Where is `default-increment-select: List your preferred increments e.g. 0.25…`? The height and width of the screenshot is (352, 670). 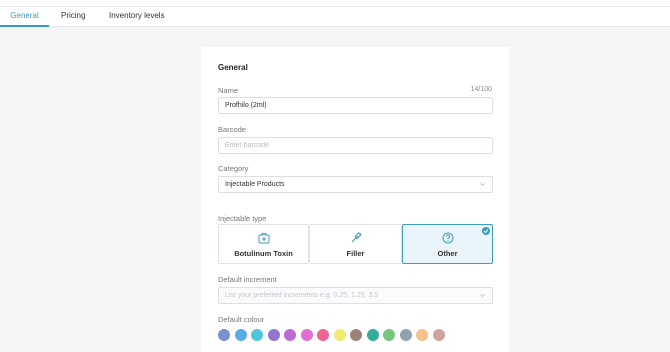 default-increment-select: List your preferred increments e.g. 0.25… is located at coordinates (355, 295).